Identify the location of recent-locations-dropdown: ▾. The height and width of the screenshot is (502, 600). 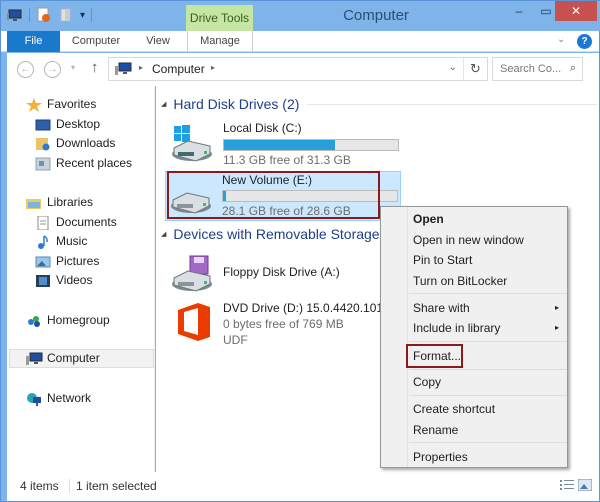
(73, 67).